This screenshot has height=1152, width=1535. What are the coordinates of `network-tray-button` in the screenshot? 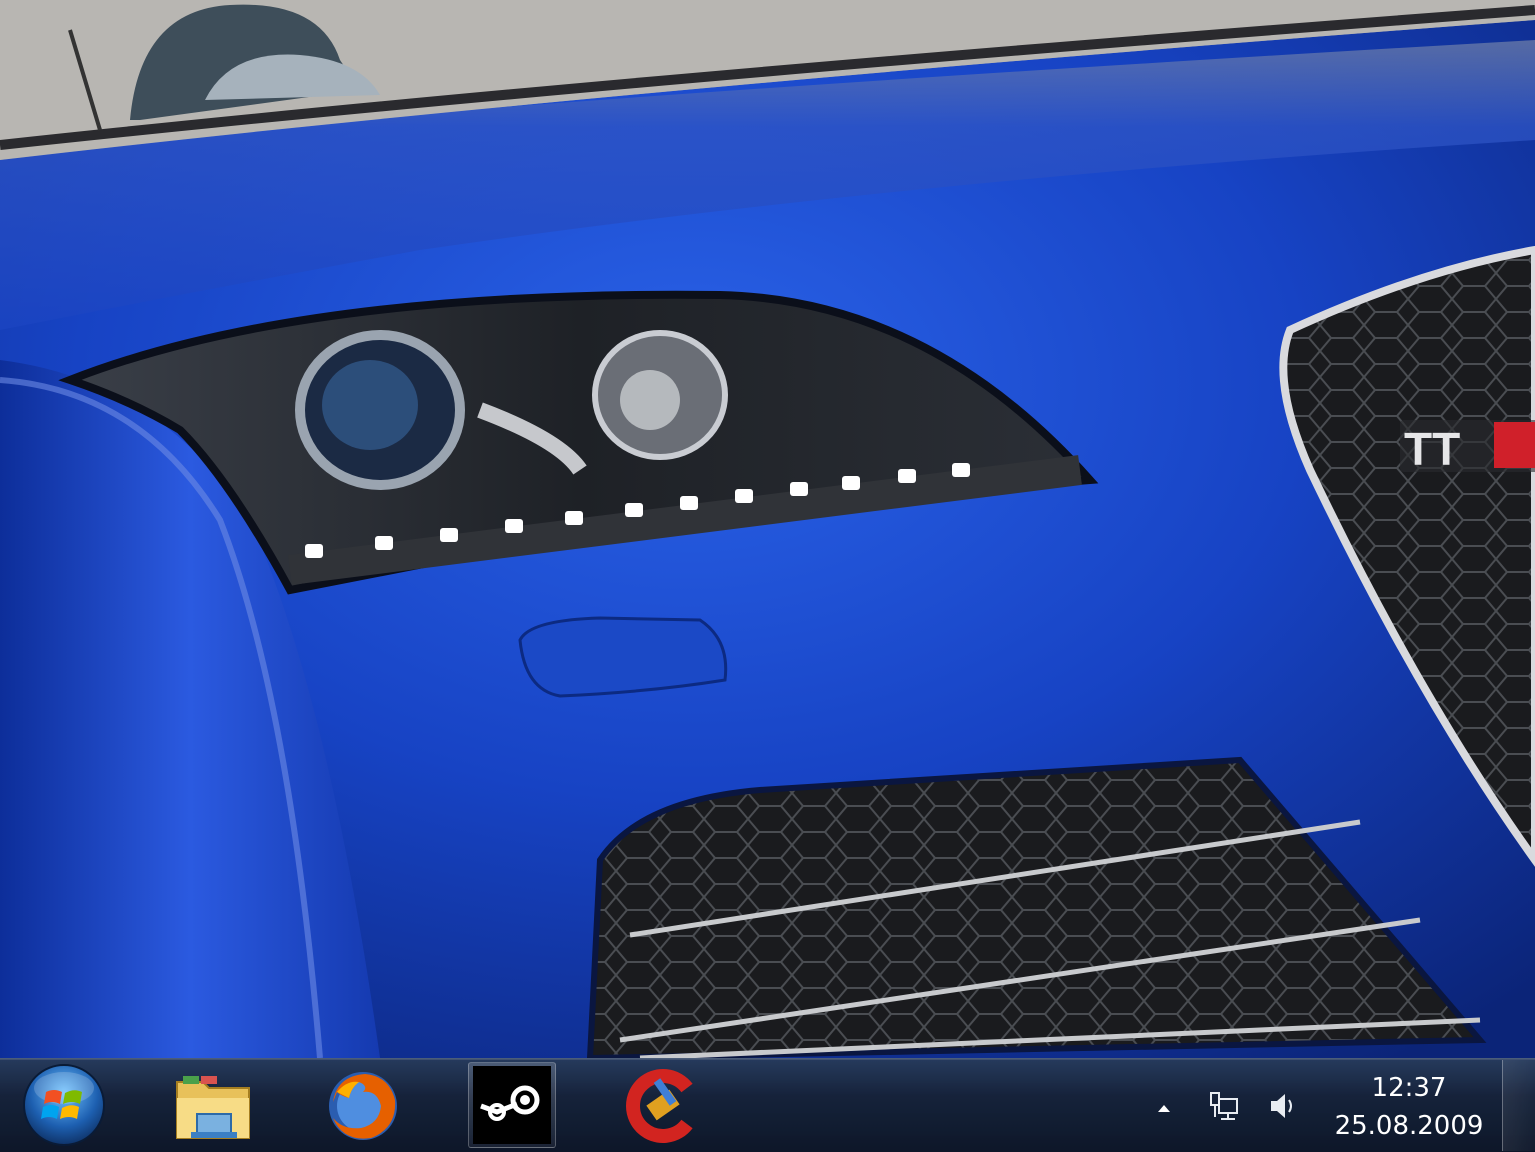 It's located at (1224, 1106).